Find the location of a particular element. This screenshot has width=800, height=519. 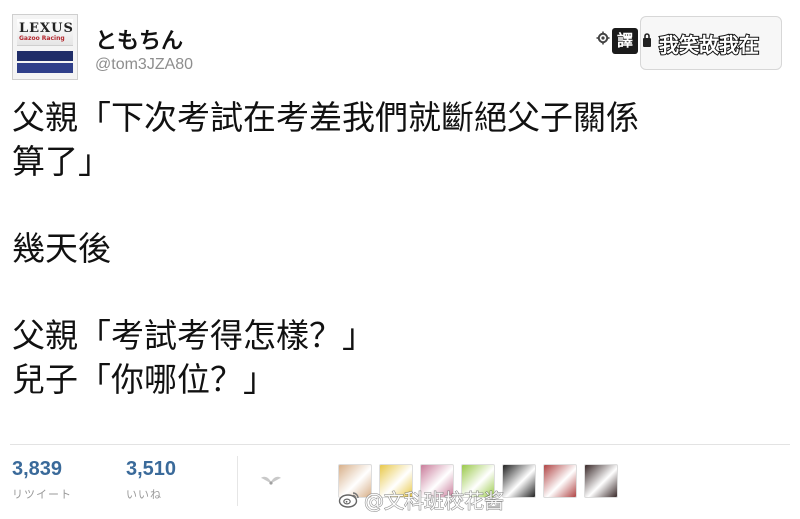

divider is located at coordinates (400, 444).